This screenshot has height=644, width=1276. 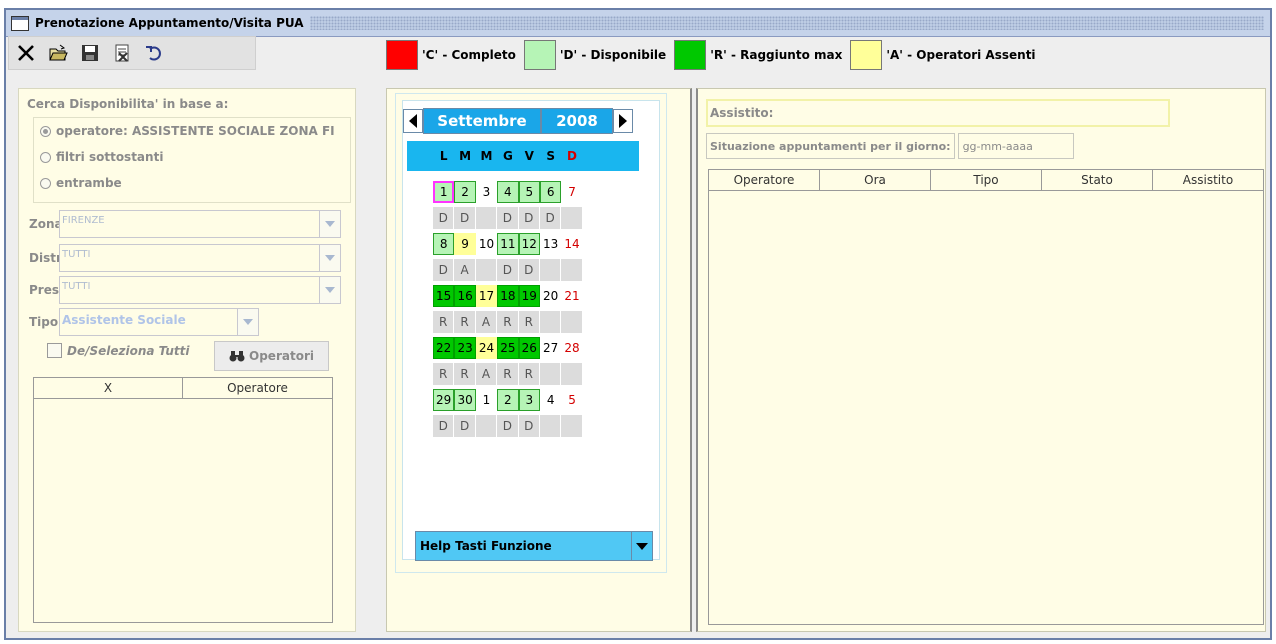 I want to click on day-names-header: LMMGVSD, so click(x=523, y=156).